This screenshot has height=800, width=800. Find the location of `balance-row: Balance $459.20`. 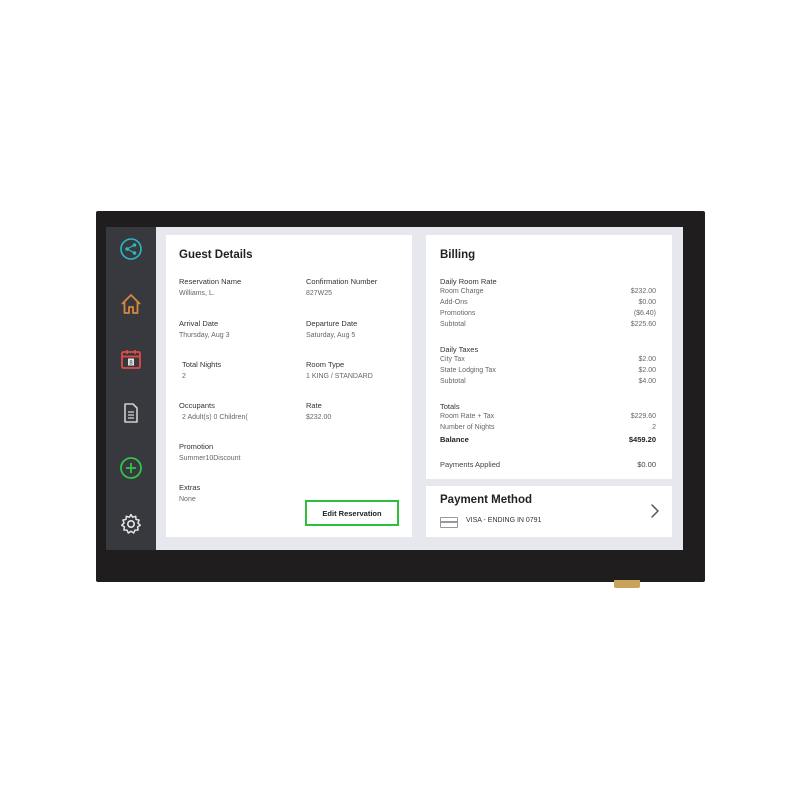

balance-row: Balance $459.20 is located at coordinates (548, 440).